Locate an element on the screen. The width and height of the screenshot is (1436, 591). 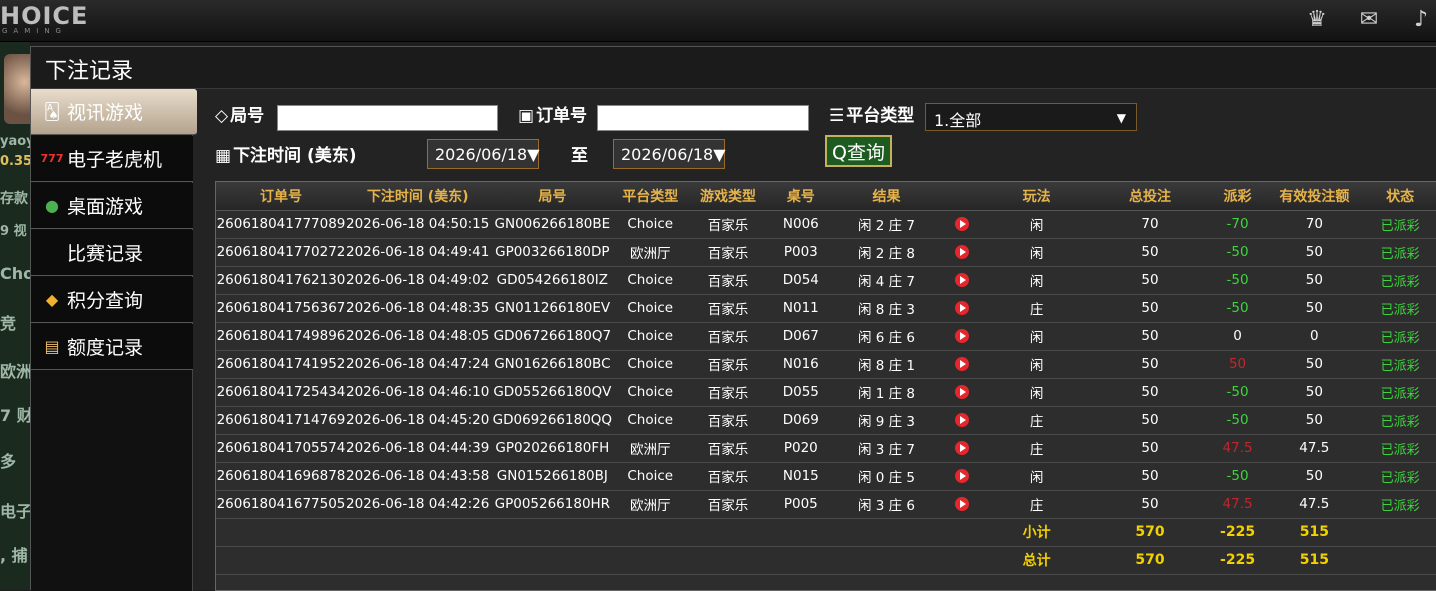
order-input is located at coordinates (703, 118).